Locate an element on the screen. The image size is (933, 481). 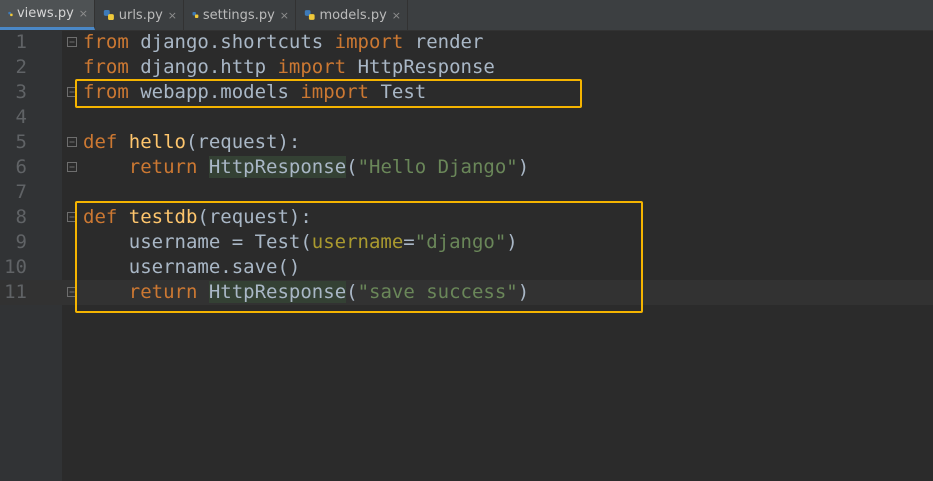
line-number: 1 is located at coordinates (21, 42).